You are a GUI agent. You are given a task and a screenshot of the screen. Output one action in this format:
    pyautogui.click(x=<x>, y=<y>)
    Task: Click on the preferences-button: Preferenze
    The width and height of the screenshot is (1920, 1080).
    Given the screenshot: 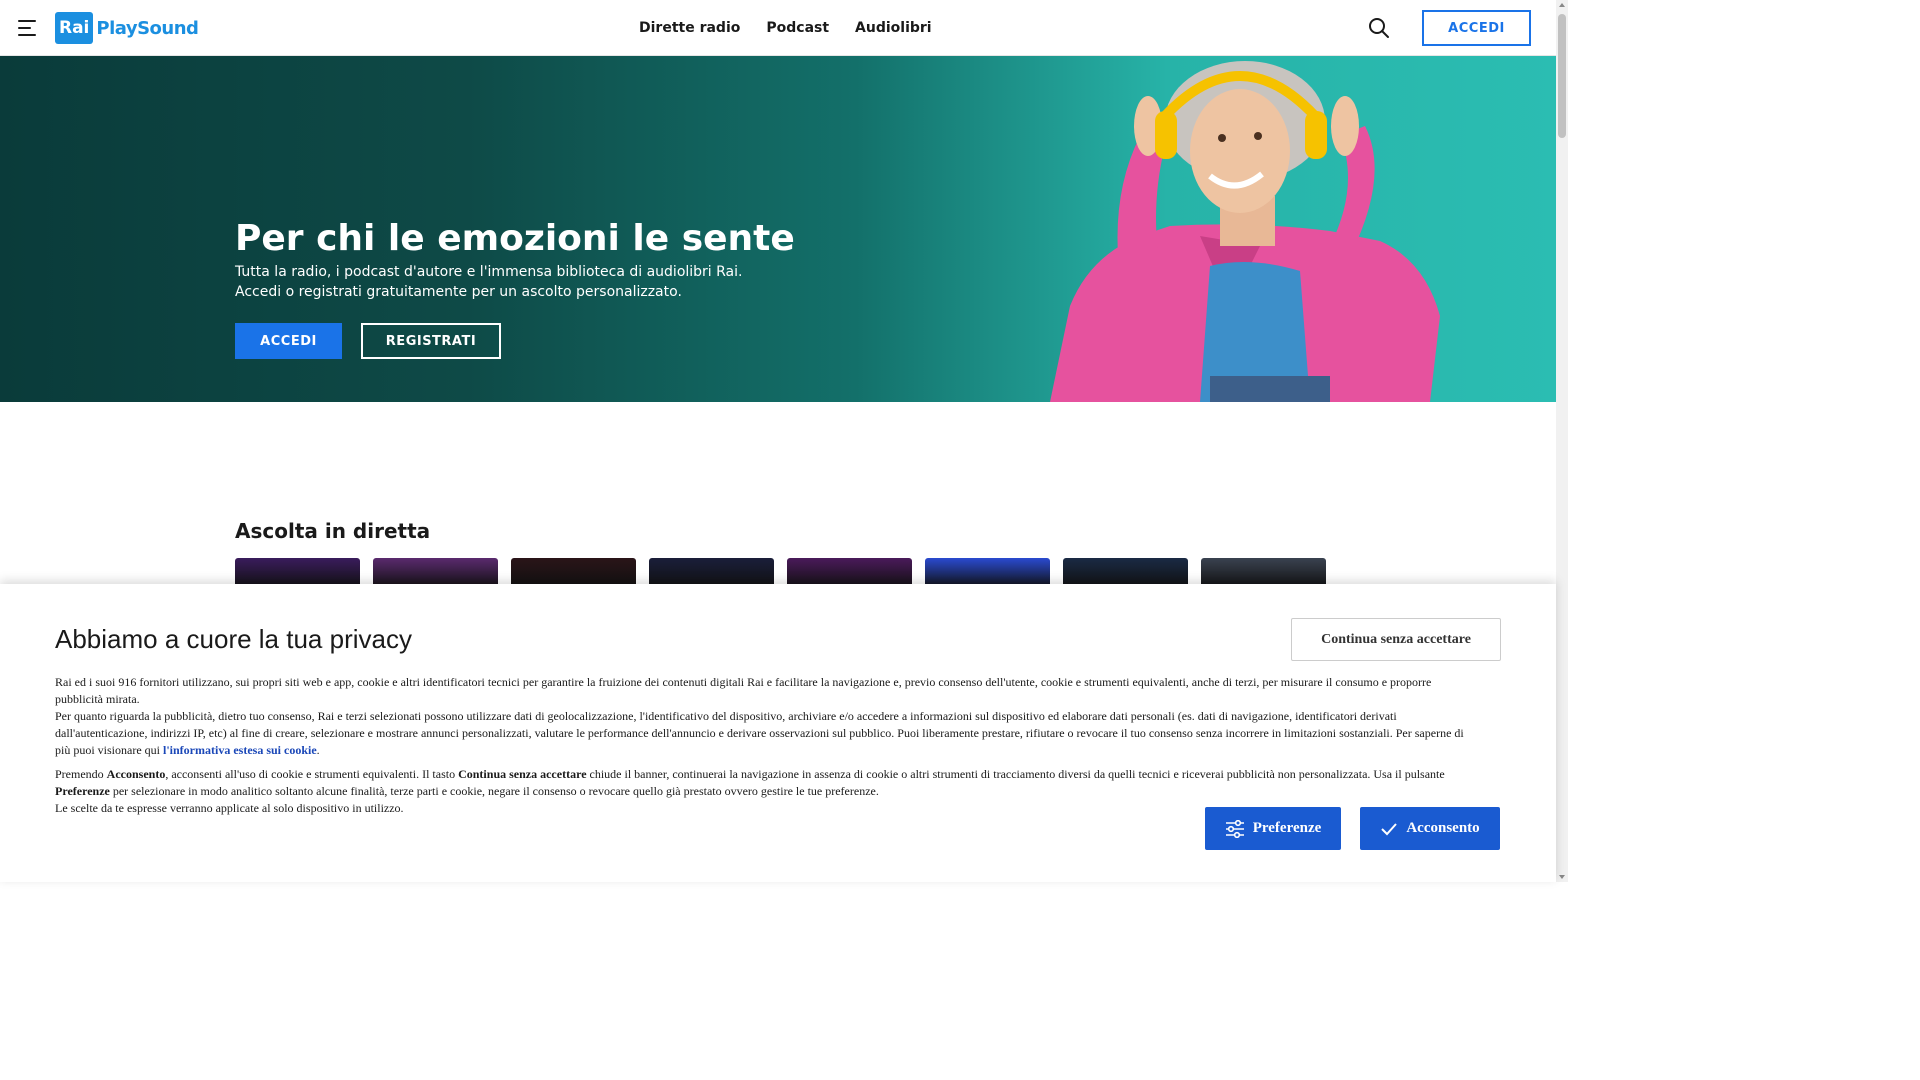 What is the action you would take?
    pyautogui.click(x=1273, y=828)
    